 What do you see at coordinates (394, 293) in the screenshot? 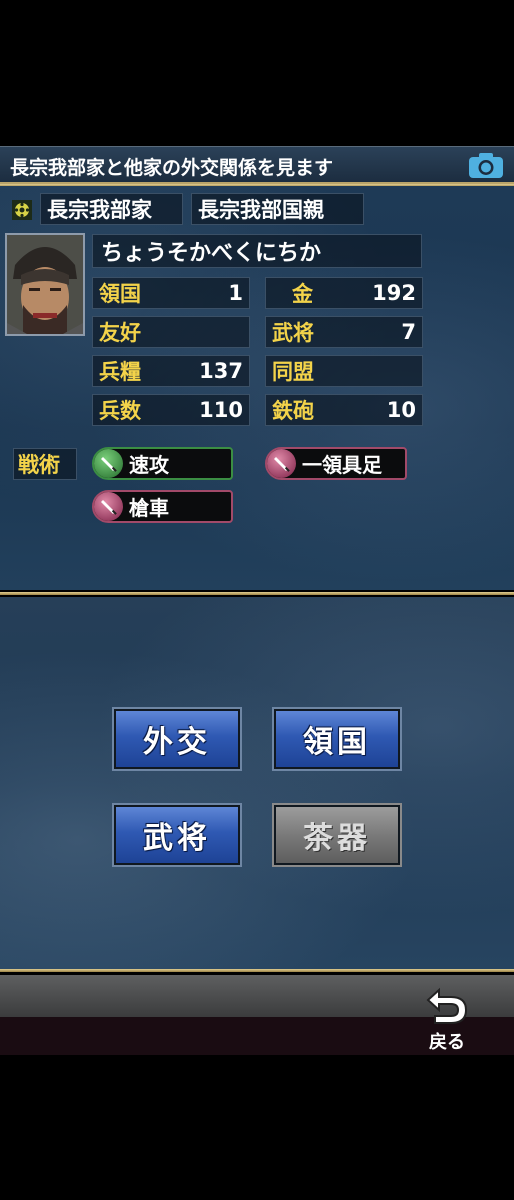
I see `stat-value: 192` at bounding box center [394, 293].